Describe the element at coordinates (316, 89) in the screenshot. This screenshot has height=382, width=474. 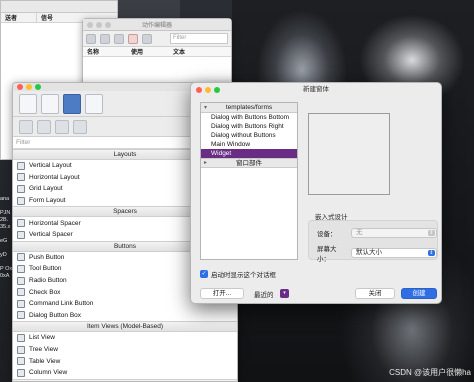
I see `dialog-title: 新建窗体` at that location.